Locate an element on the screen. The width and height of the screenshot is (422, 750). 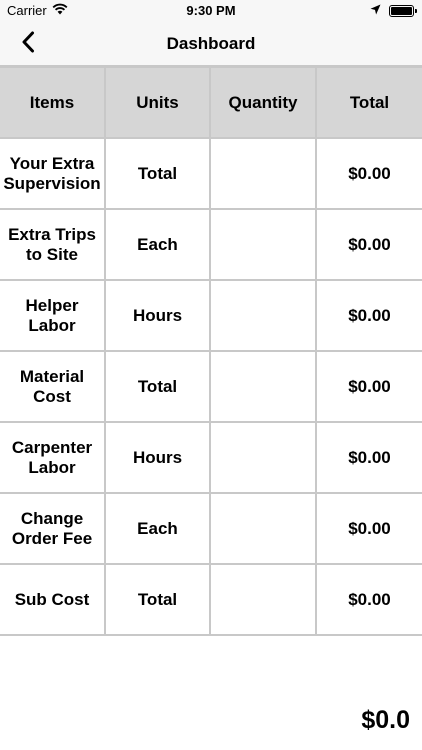
status-time: 9:30 PM is located at coordinates (211, 10).